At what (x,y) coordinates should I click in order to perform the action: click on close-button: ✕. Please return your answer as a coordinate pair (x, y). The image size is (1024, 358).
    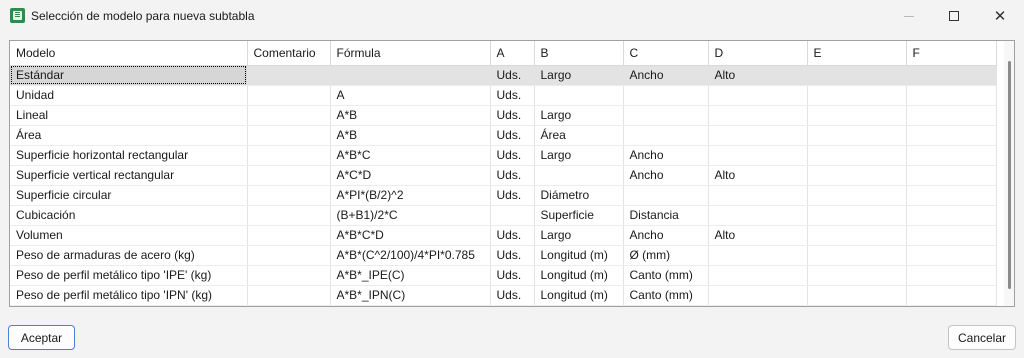
    Looking at the image, I should click on (1000, 16).